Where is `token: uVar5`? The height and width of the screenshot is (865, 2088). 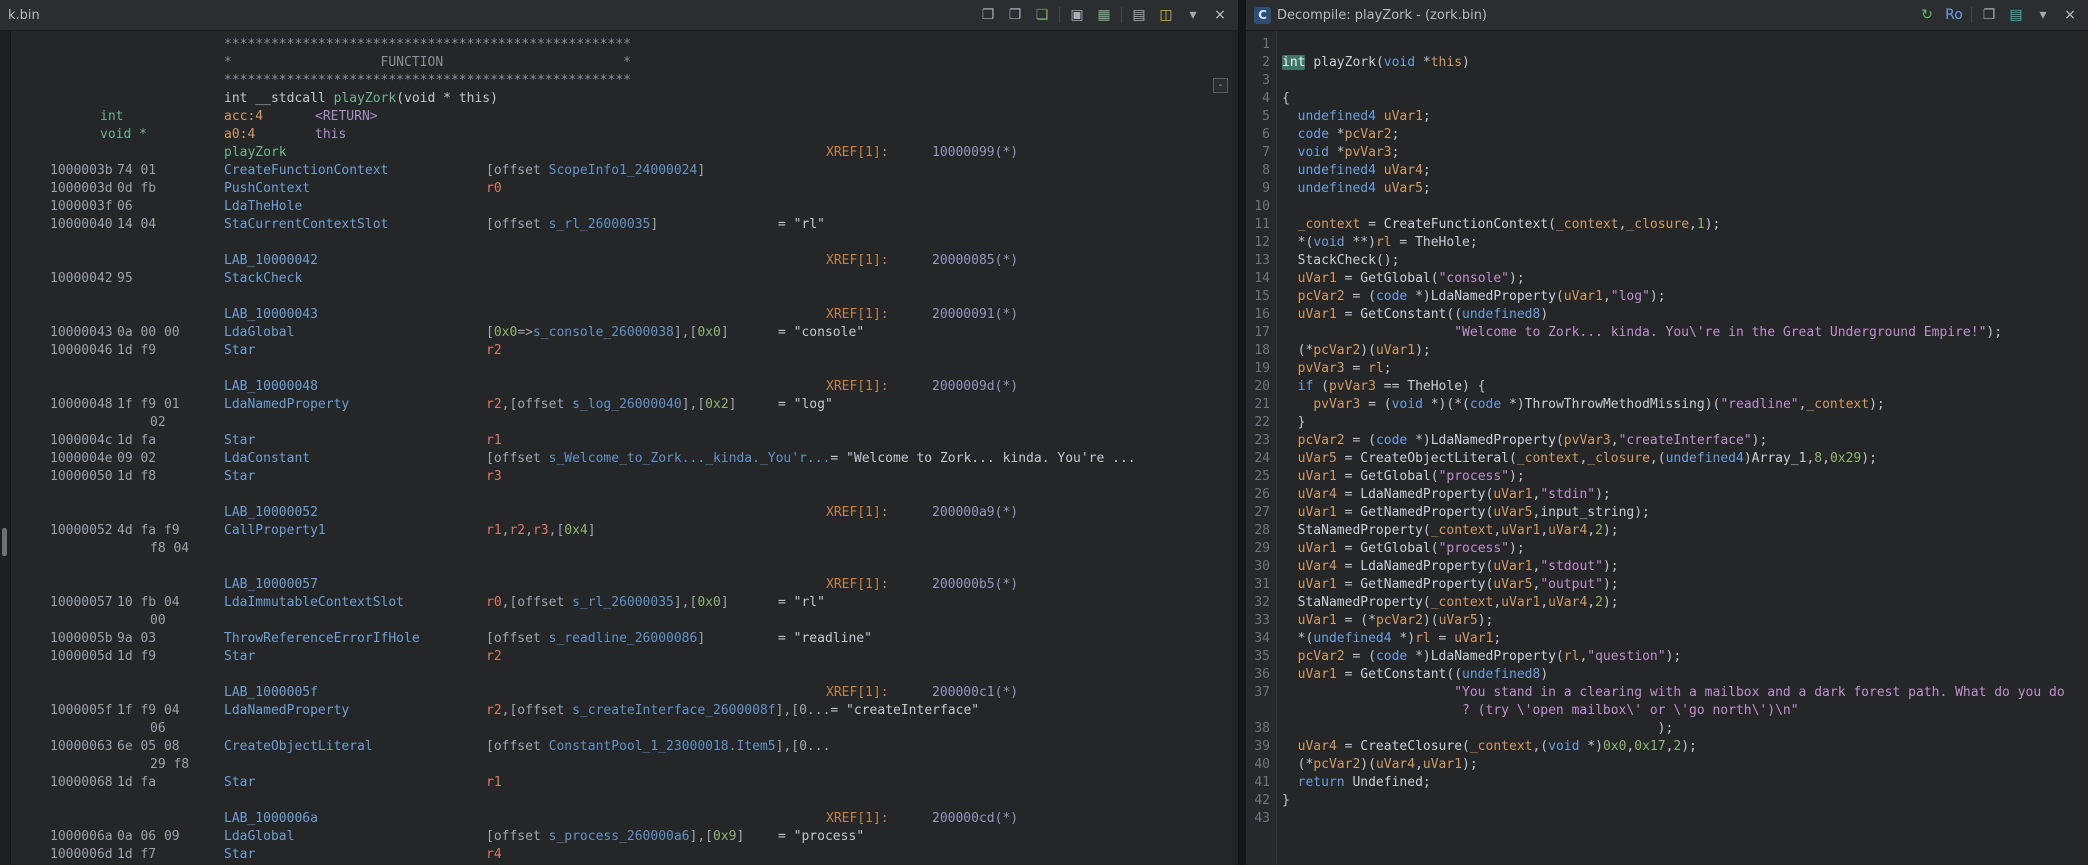 token: uVar5 is located at coordinates (1317, 458).